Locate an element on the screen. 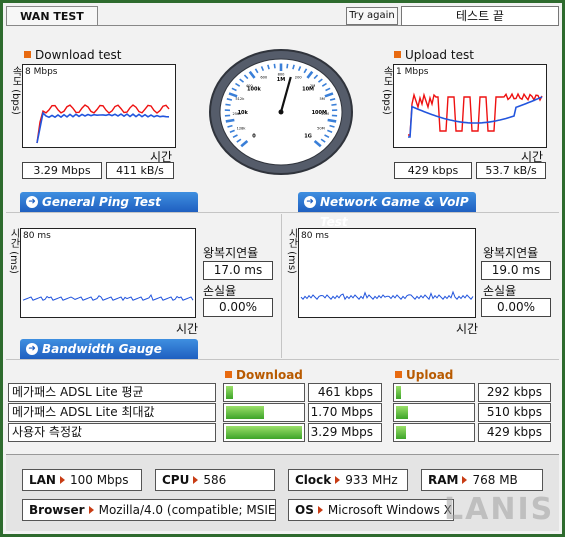 The image size is (565, 537). download-graph: 8 Mbps is located at coordinates (99, 106).